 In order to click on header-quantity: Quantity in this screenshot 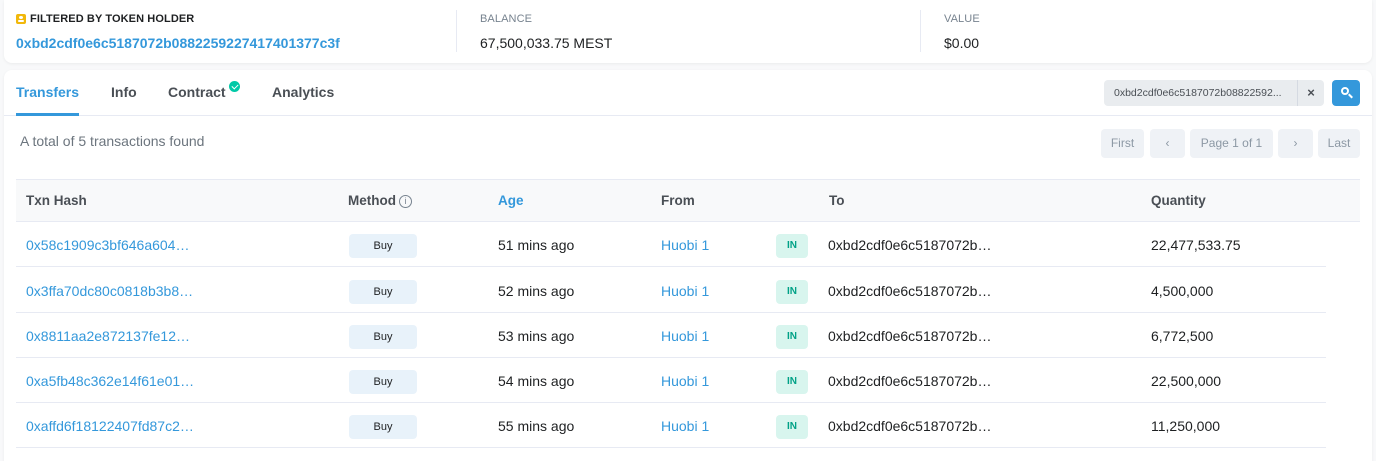, I will do `click(1178, 200)`.